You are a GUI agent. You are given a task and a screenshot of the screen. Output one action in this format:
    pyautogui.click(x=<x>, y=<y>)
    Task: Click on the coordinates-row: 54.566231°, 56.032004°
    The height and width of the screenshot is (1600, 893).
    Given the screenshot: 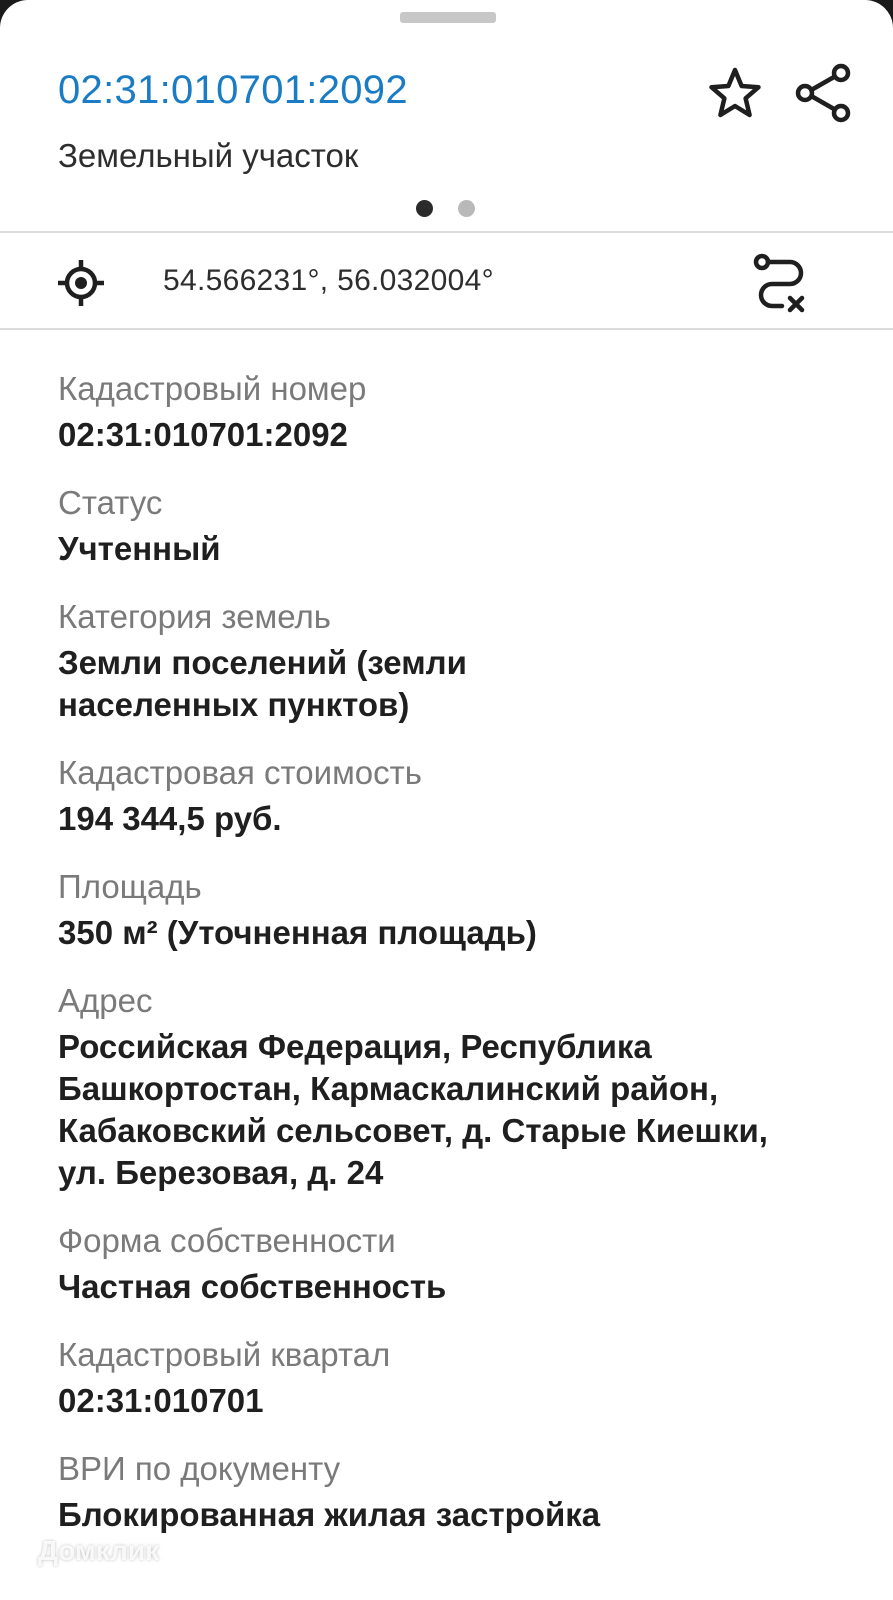 What is the action you would take?
    pyautogui.click(x=446, y=283)
    